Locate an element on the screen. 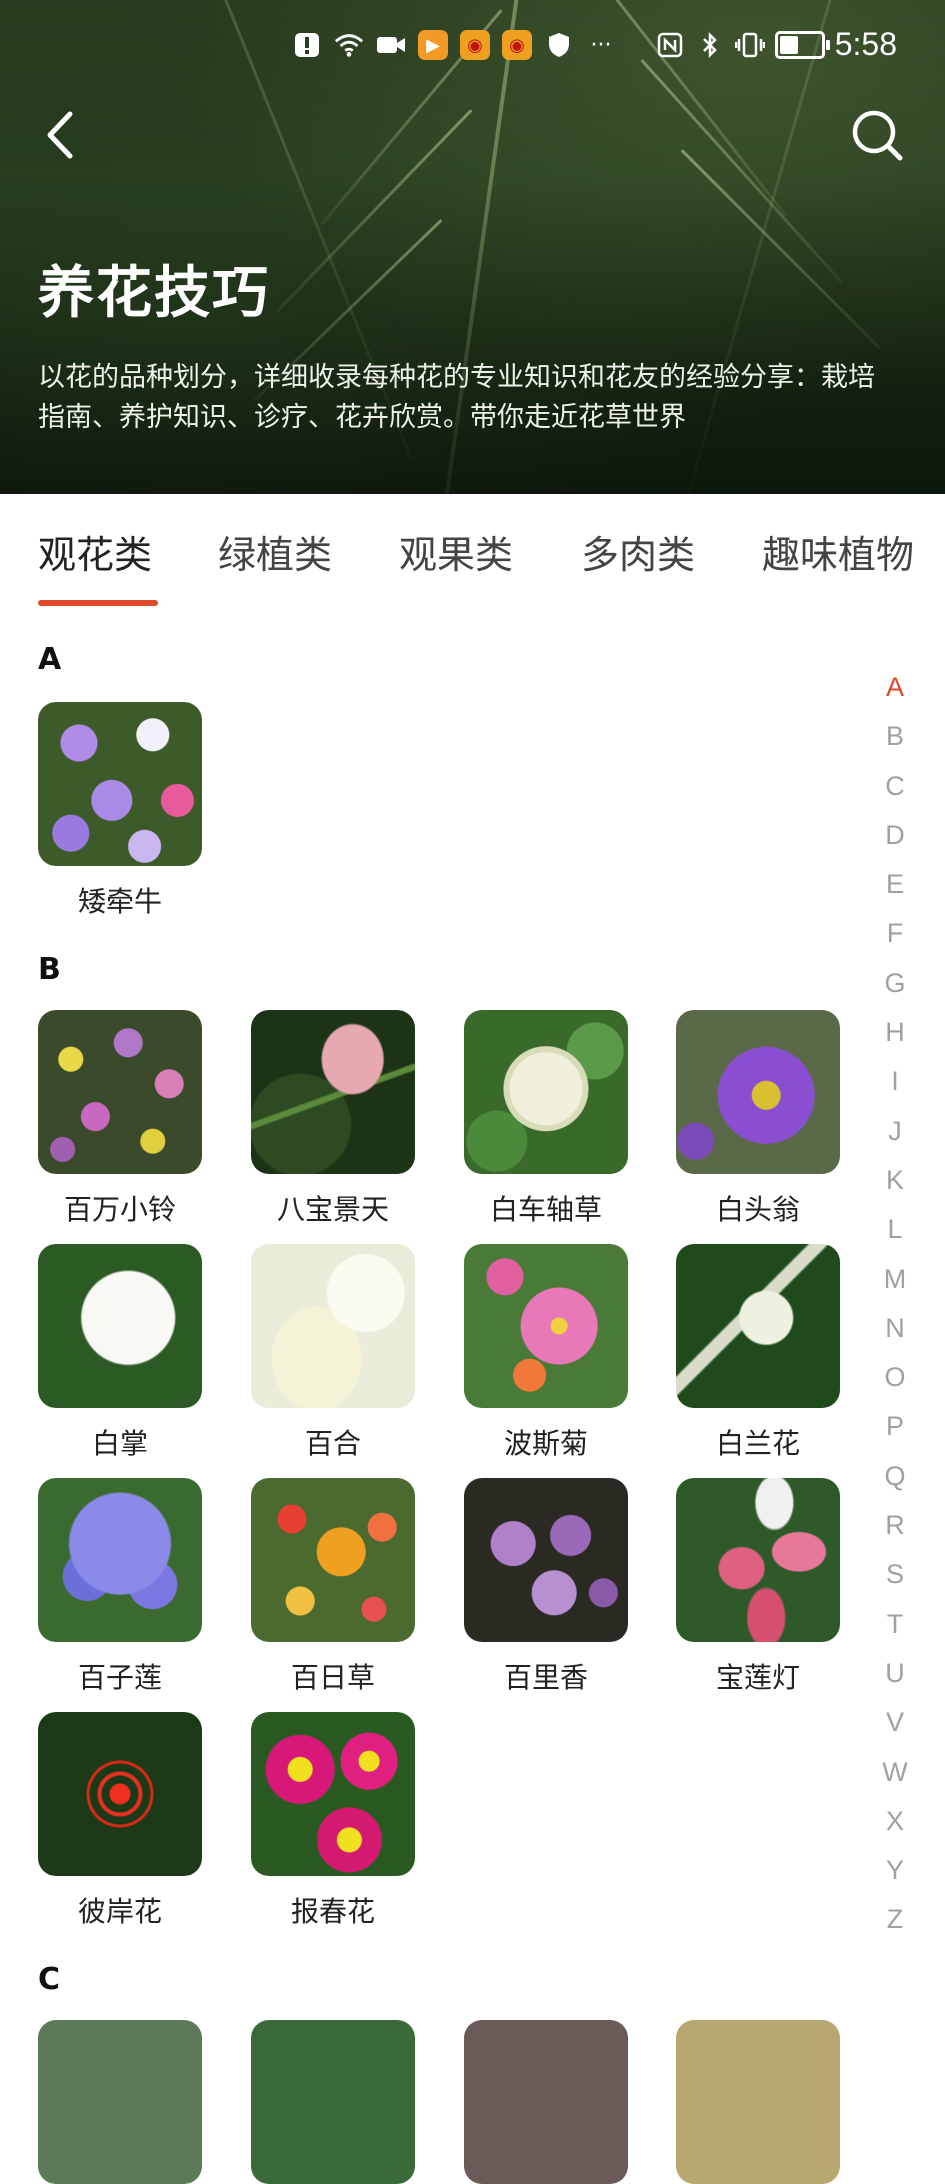 The image size is (945, 2184). plant-name: 白头翁 is located at coordinates (757, 1209).